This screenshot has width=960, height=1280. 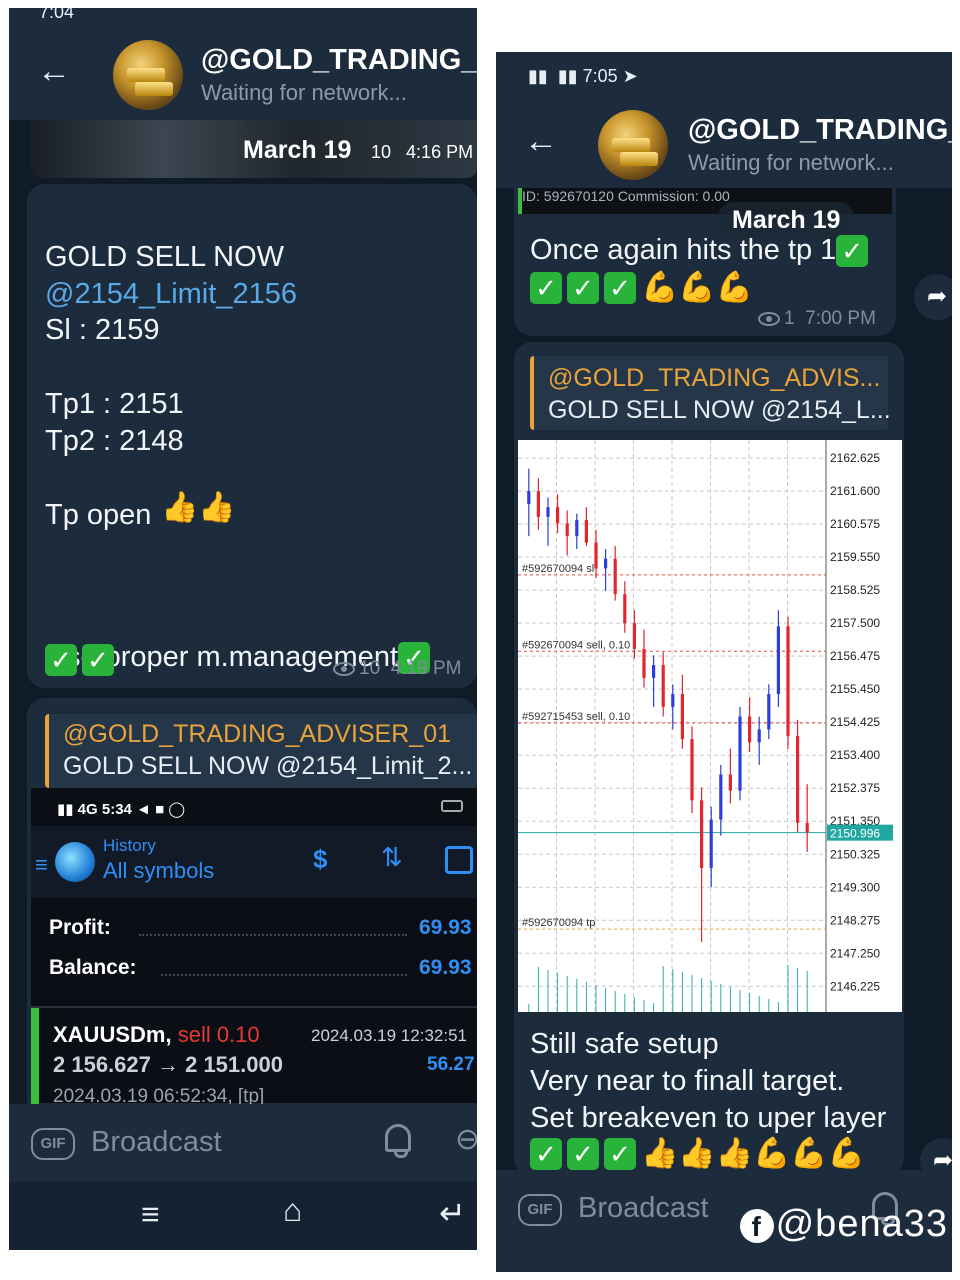 I want to click on menu-icon: ≡, so click(x=41, y=865).